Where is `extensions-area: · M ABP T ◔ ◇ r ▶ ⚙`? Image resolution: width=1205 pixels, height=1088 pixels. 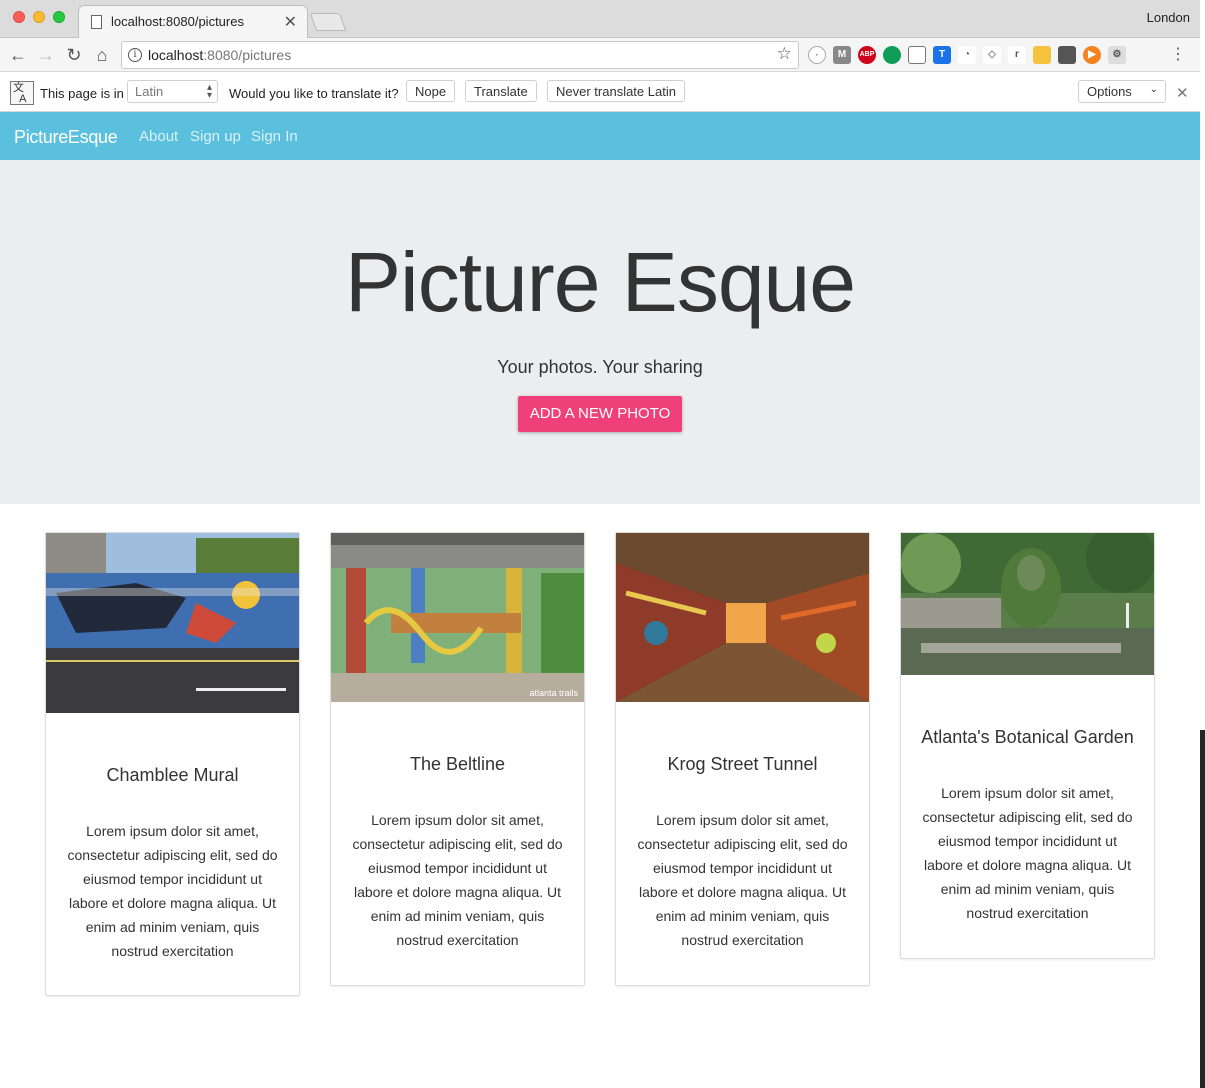
extensions-area: · M ABP T ◔ ◇ r ▶ ⚙ is located at coordinates (967, 55).